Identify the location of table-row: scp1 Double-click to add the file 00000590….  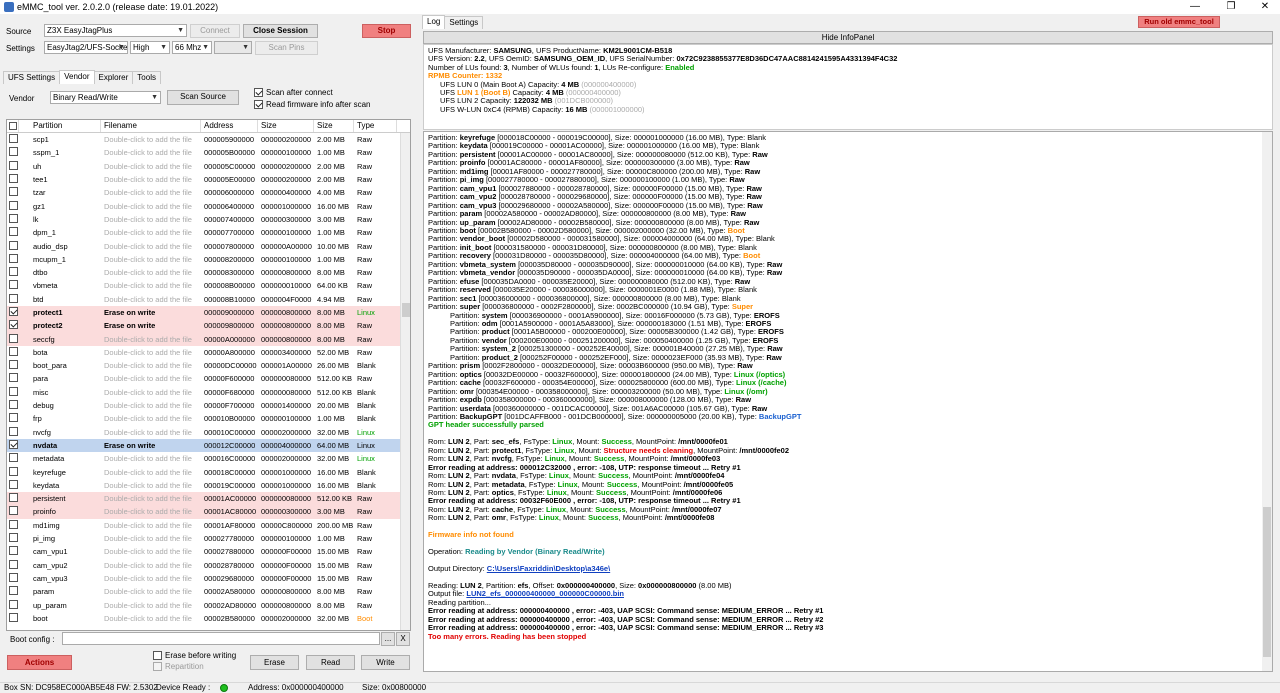
(208, 139).